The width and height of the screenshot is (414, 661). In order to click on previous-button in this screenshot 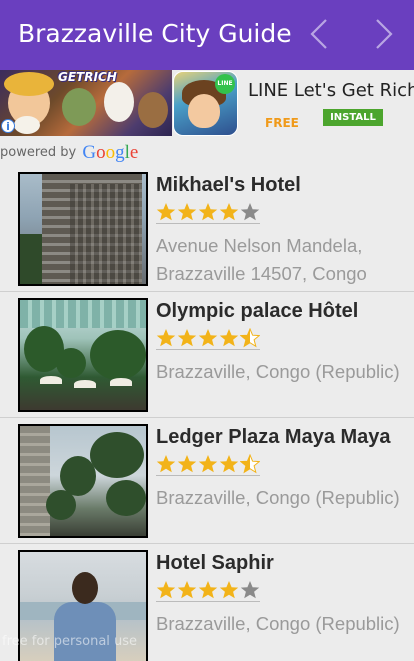, I will do `click(320, 34)`.